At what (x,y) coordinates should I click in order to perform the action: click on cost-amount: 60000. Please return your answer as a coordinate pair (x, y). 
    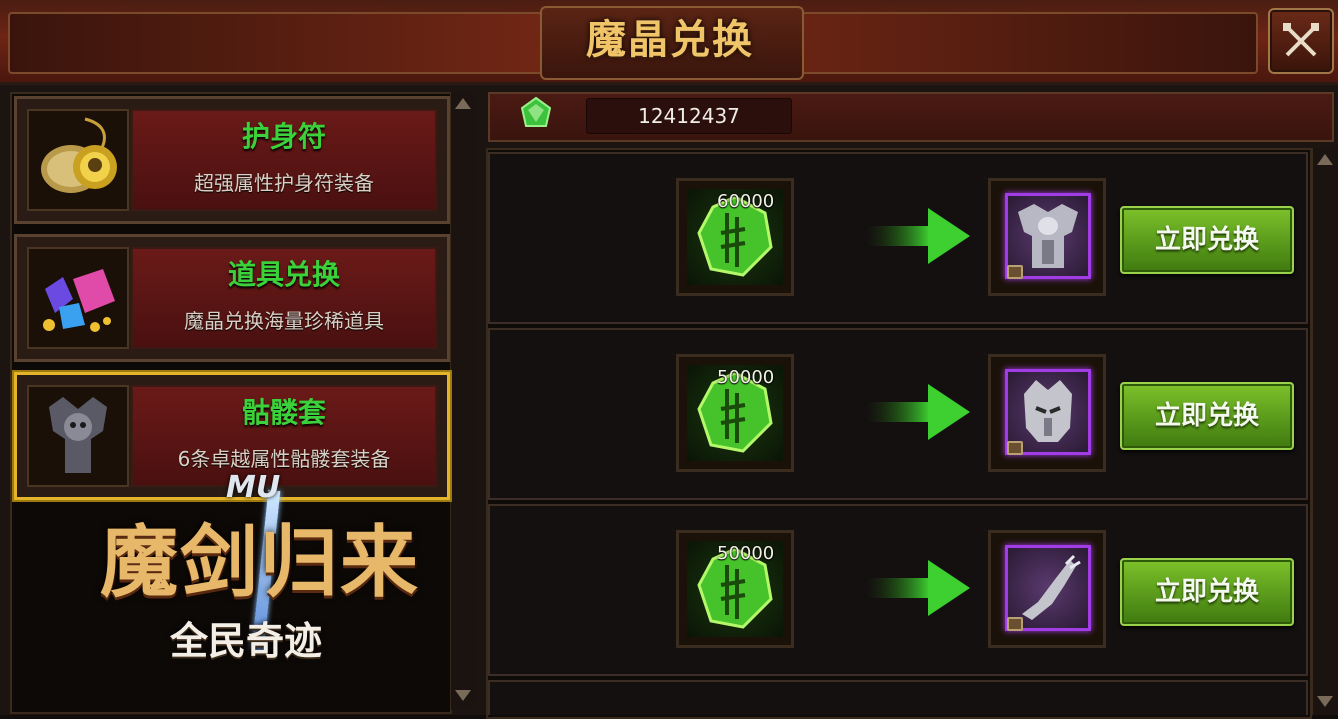
    Looking at the image, I should click on (746, 201).